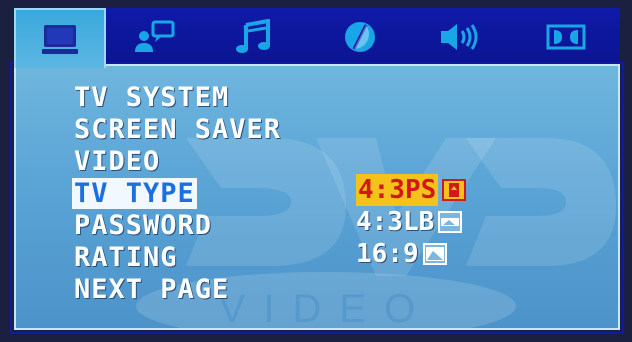 Image resolution: width=632 pixels, height=342 pixels. Describe the element at coordinates (152, 289) in the screenshot. I see `menu-item-label: NEXT PAGE` at that location.